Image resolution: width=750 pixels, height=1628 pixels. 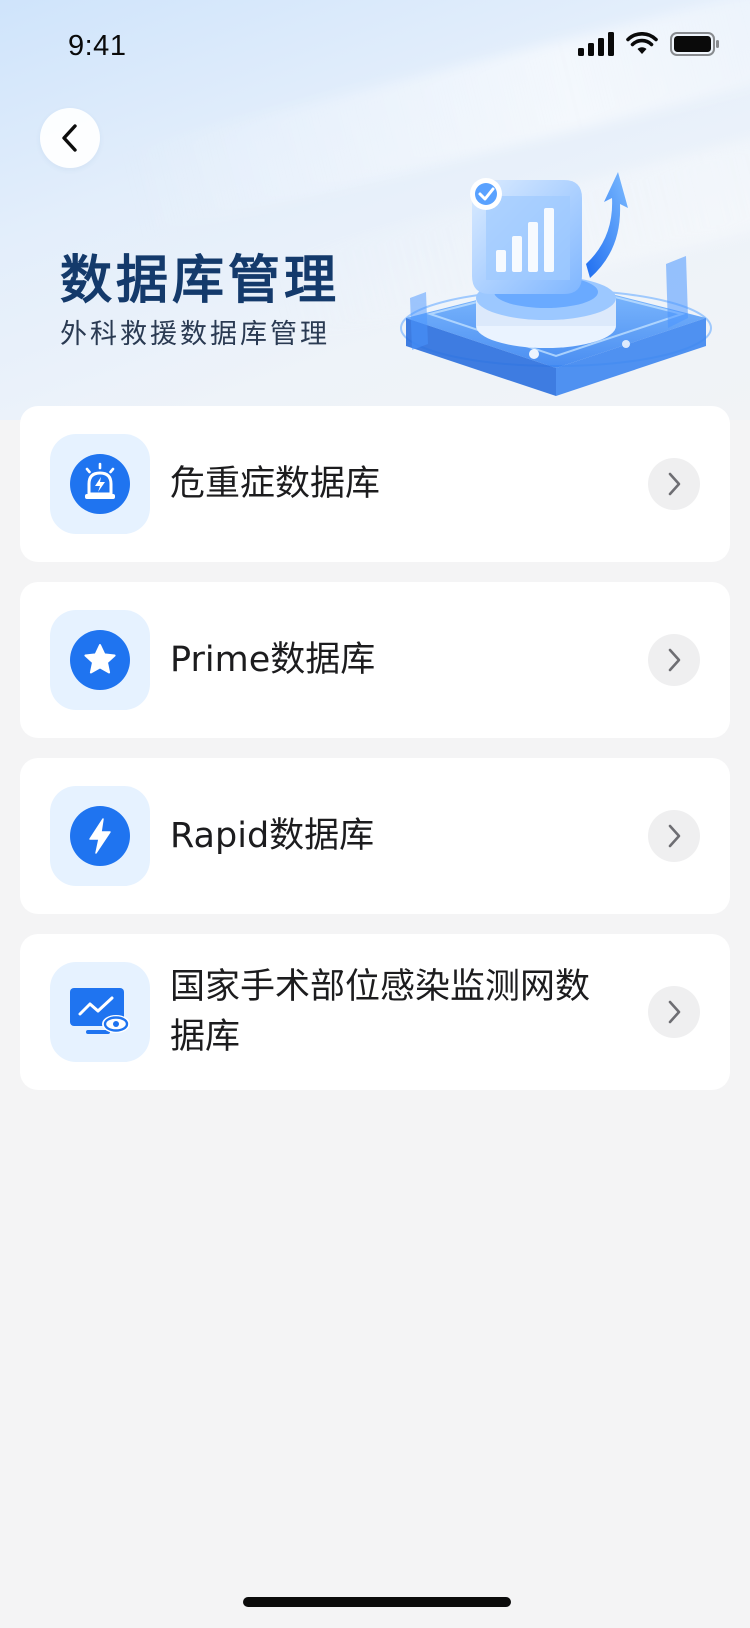 What do you see at coordinates (375, 48) in the screenshot?
I see `status-bar: 9:41` at bounding box center [375, 48].